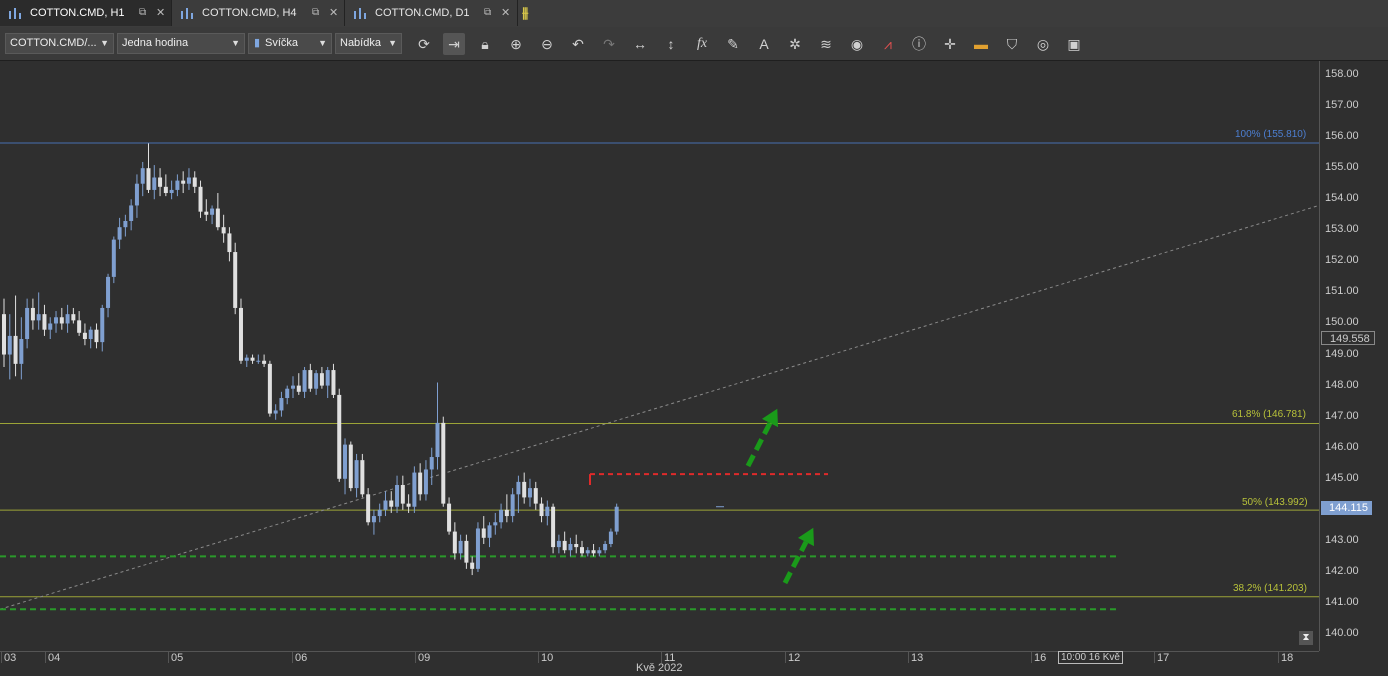 The image size is (1388, 676). I want to click on tab-cotton-h4: COTTON.CMD, H4 ⧉ ✕, so click(258, 13).